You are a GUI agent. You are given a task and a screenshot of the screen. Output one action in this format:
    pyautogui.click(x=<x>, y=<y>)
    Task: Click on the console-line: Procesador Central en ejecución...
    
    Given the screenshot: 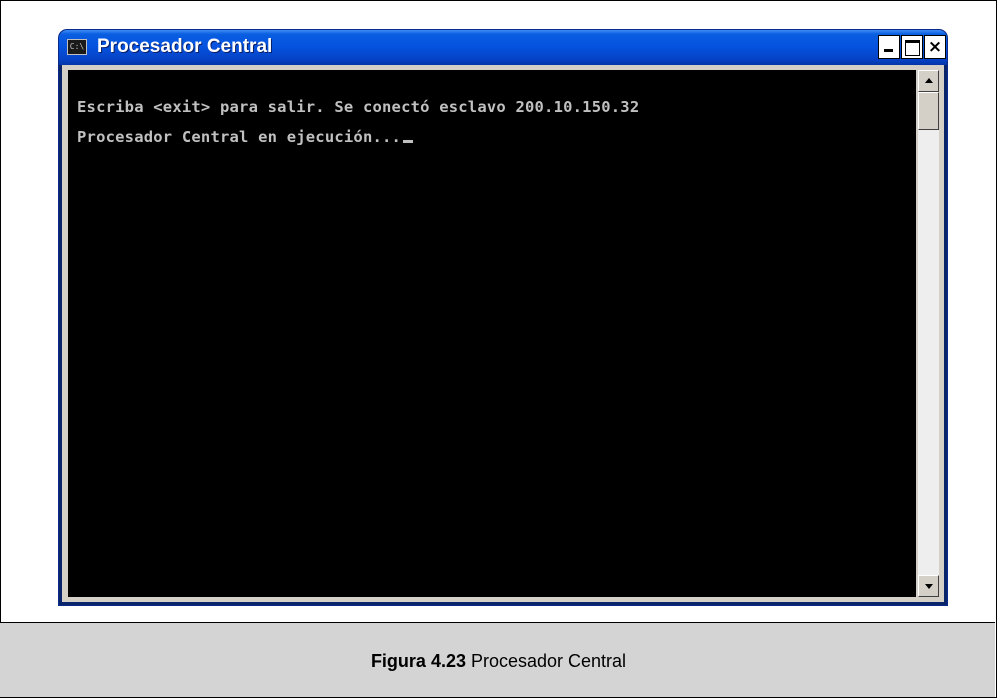 What is the action you would take?
    pyautogui.click(x=239, y=137)
    